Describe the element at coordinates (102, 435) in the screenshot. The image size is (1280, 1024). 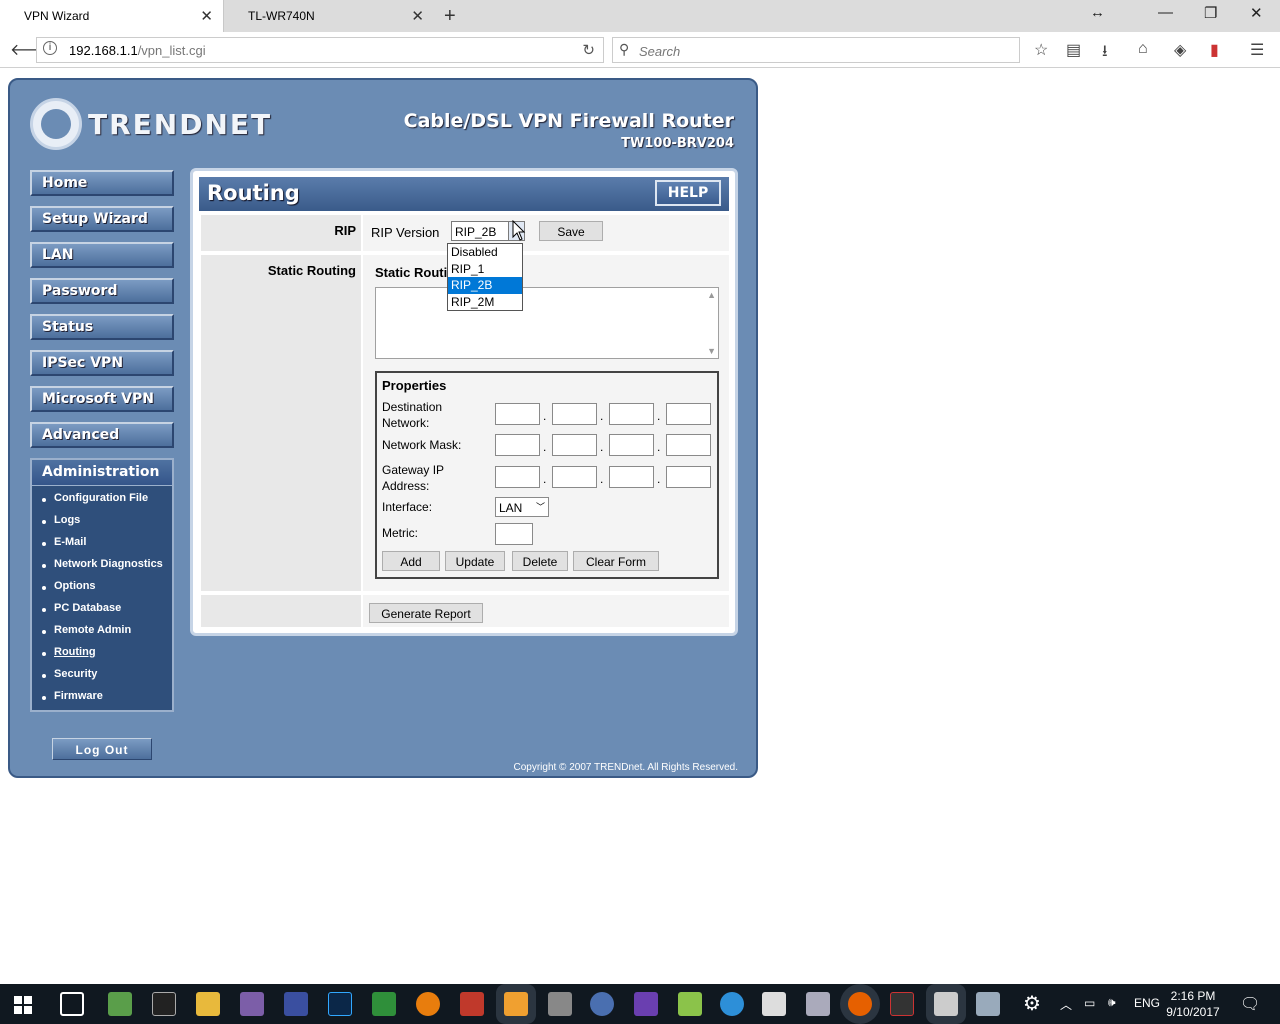
I see `menu-advanced: Advanced` at that location.